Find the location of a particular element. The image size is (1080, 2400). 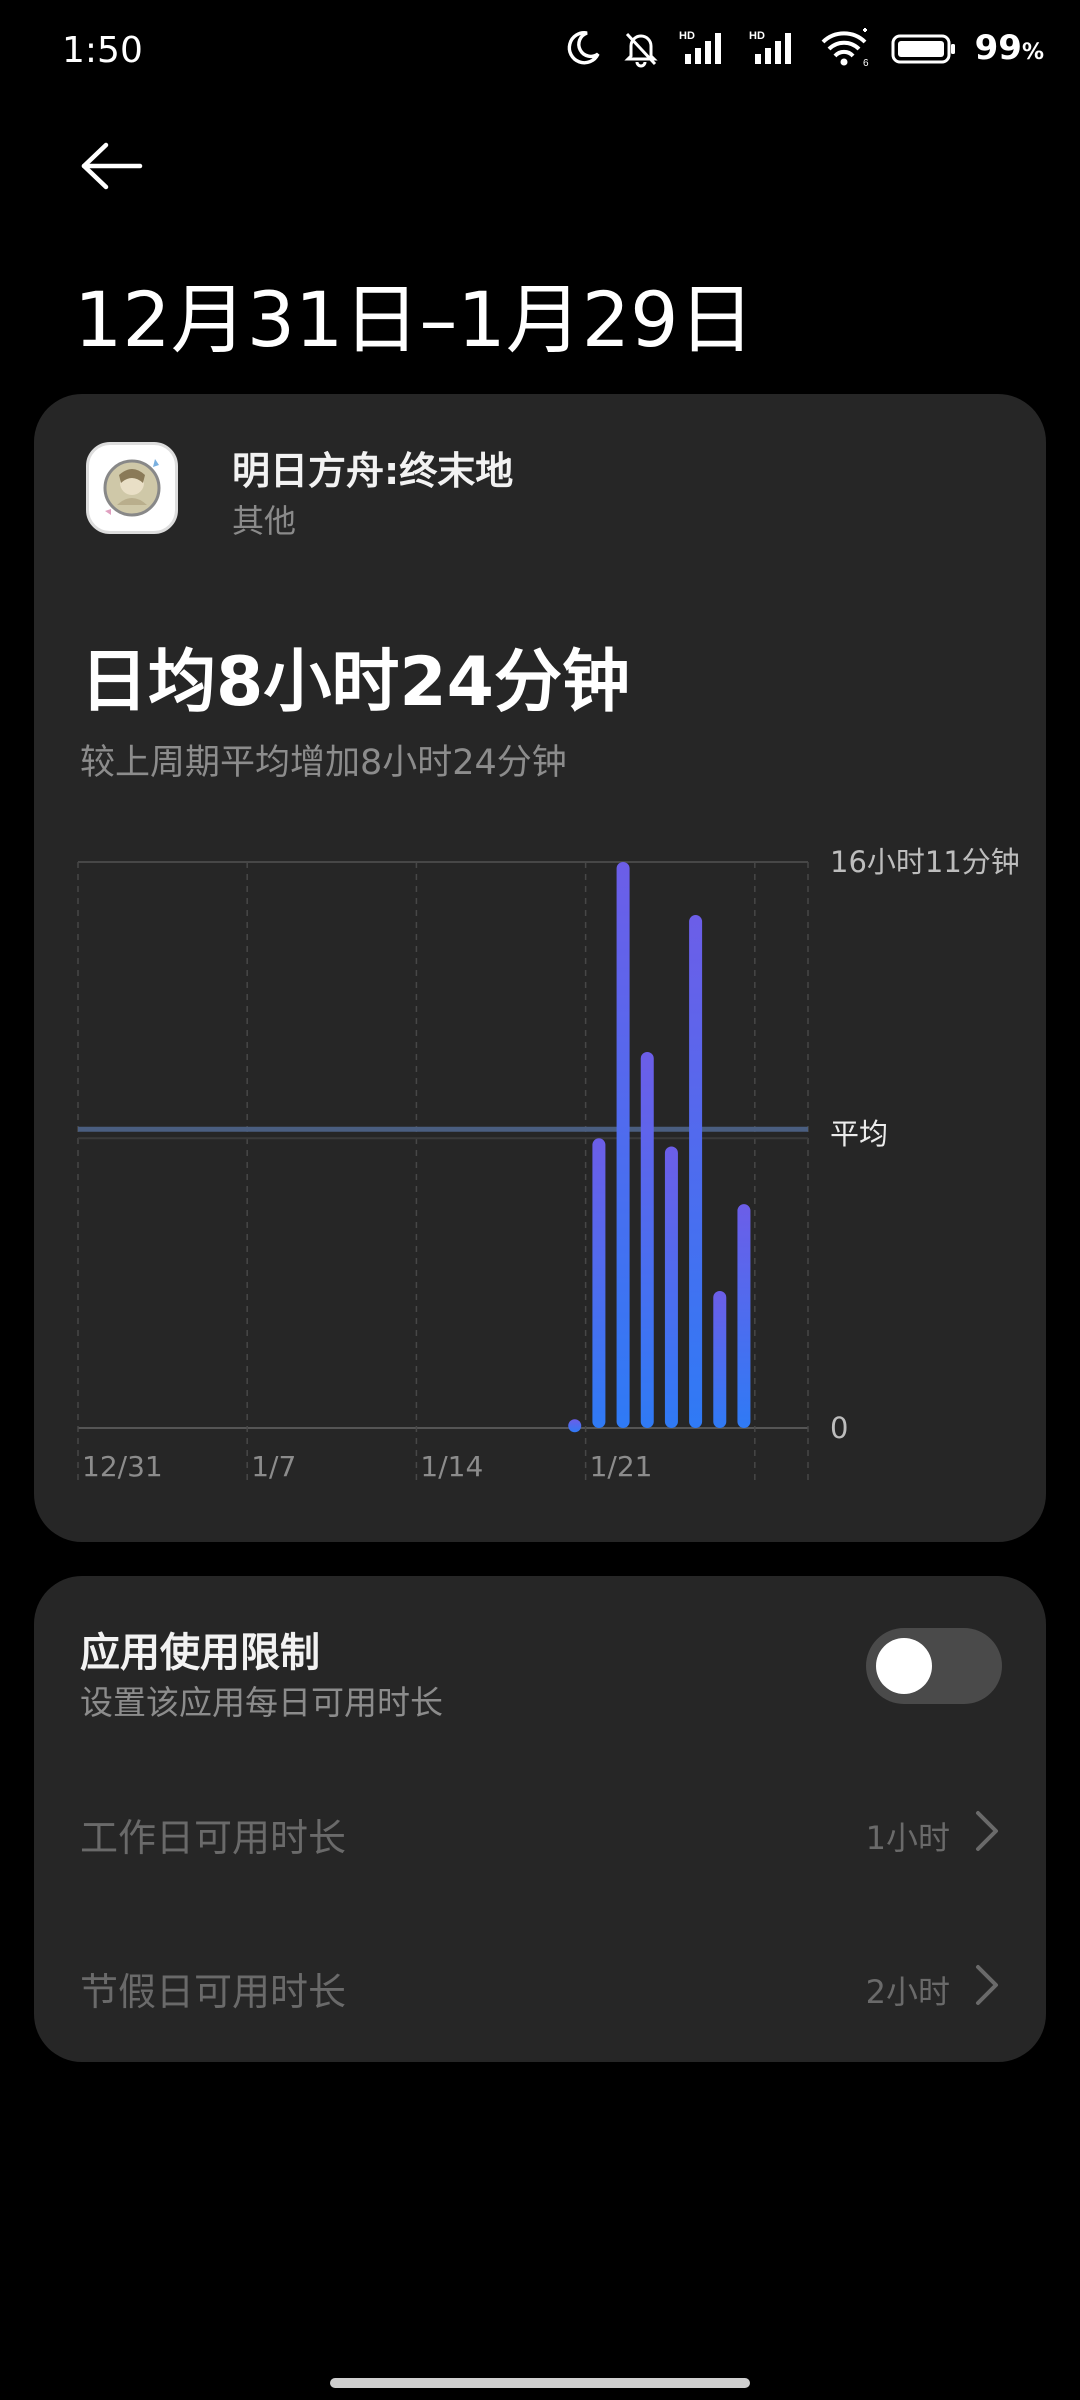

svg-text: 6 is located at coordinates (866, 63).